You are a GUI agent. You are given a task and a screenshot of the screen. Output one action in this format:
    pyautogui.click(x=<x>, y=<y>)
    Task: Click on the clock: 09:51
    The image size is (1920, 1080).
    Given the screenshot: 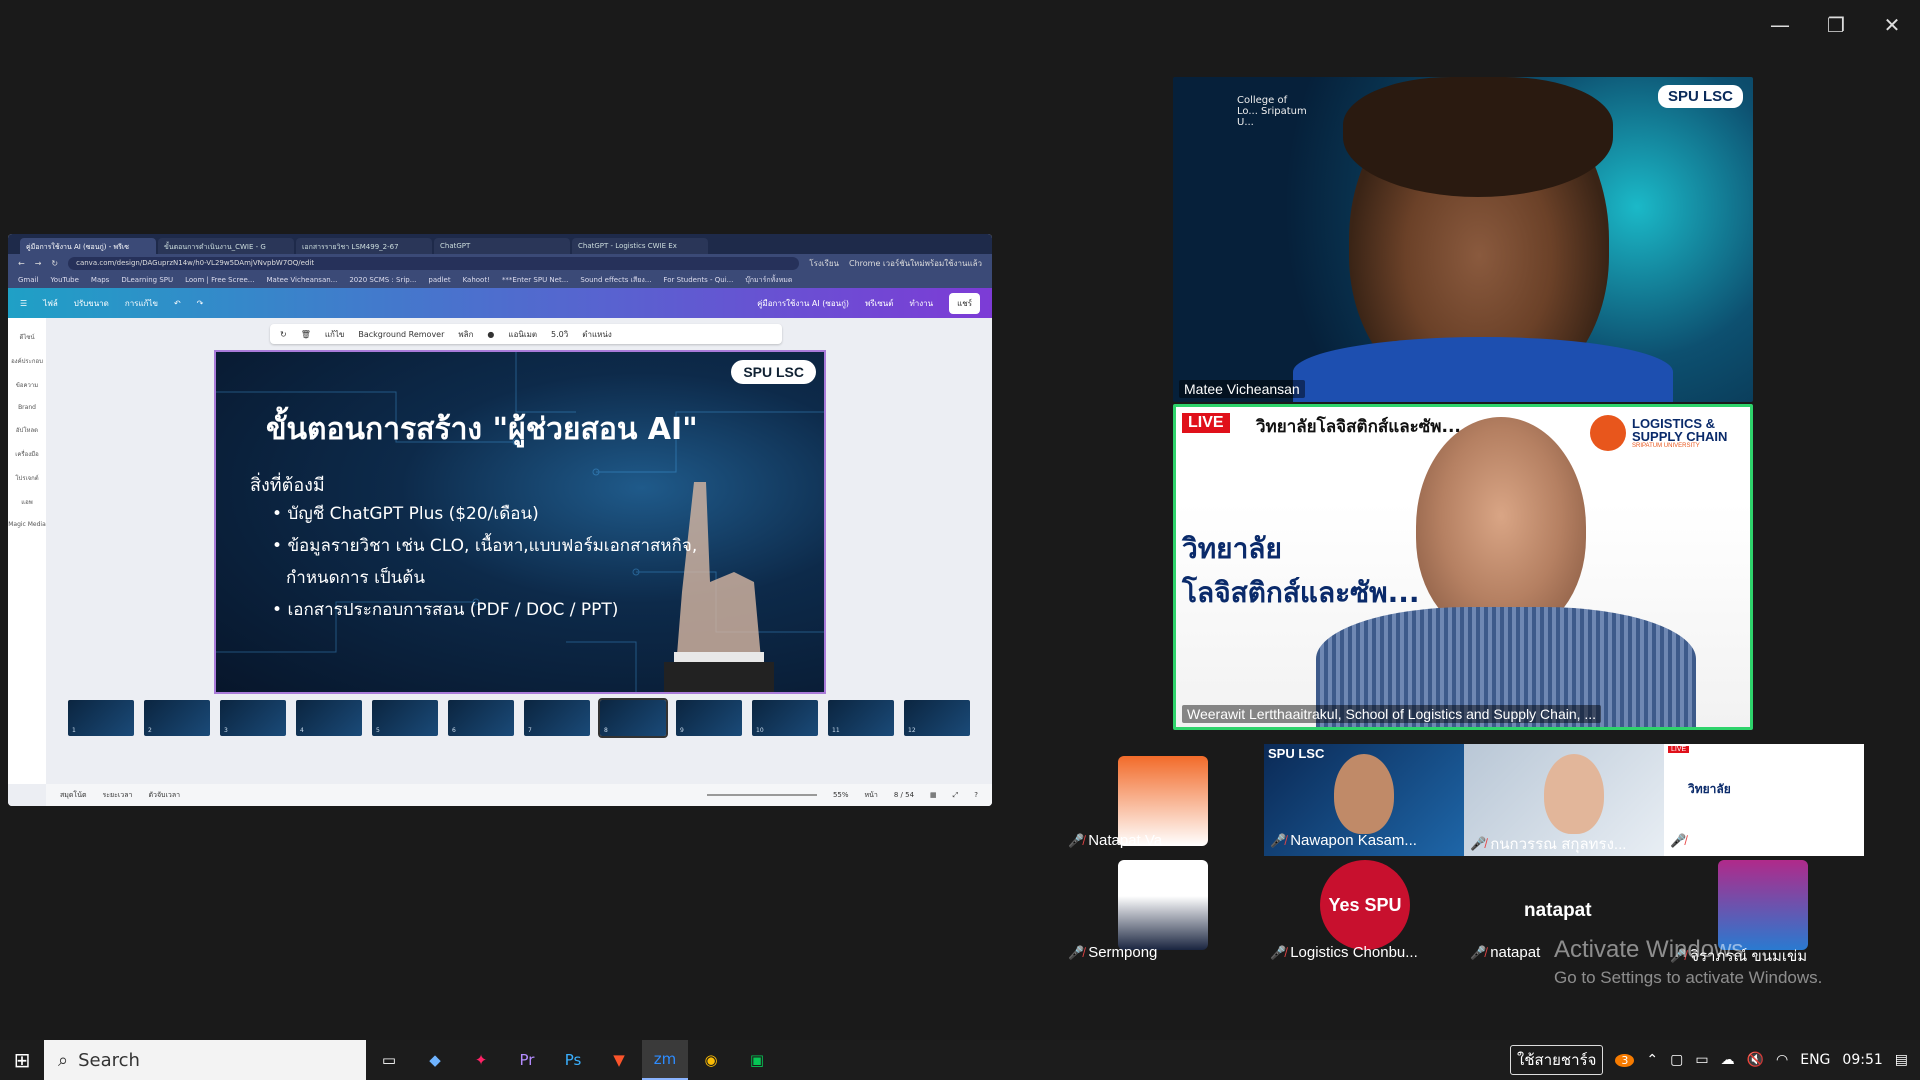 What is the action you would take?
    pyautogui.click(x=1862, y=1060)
    